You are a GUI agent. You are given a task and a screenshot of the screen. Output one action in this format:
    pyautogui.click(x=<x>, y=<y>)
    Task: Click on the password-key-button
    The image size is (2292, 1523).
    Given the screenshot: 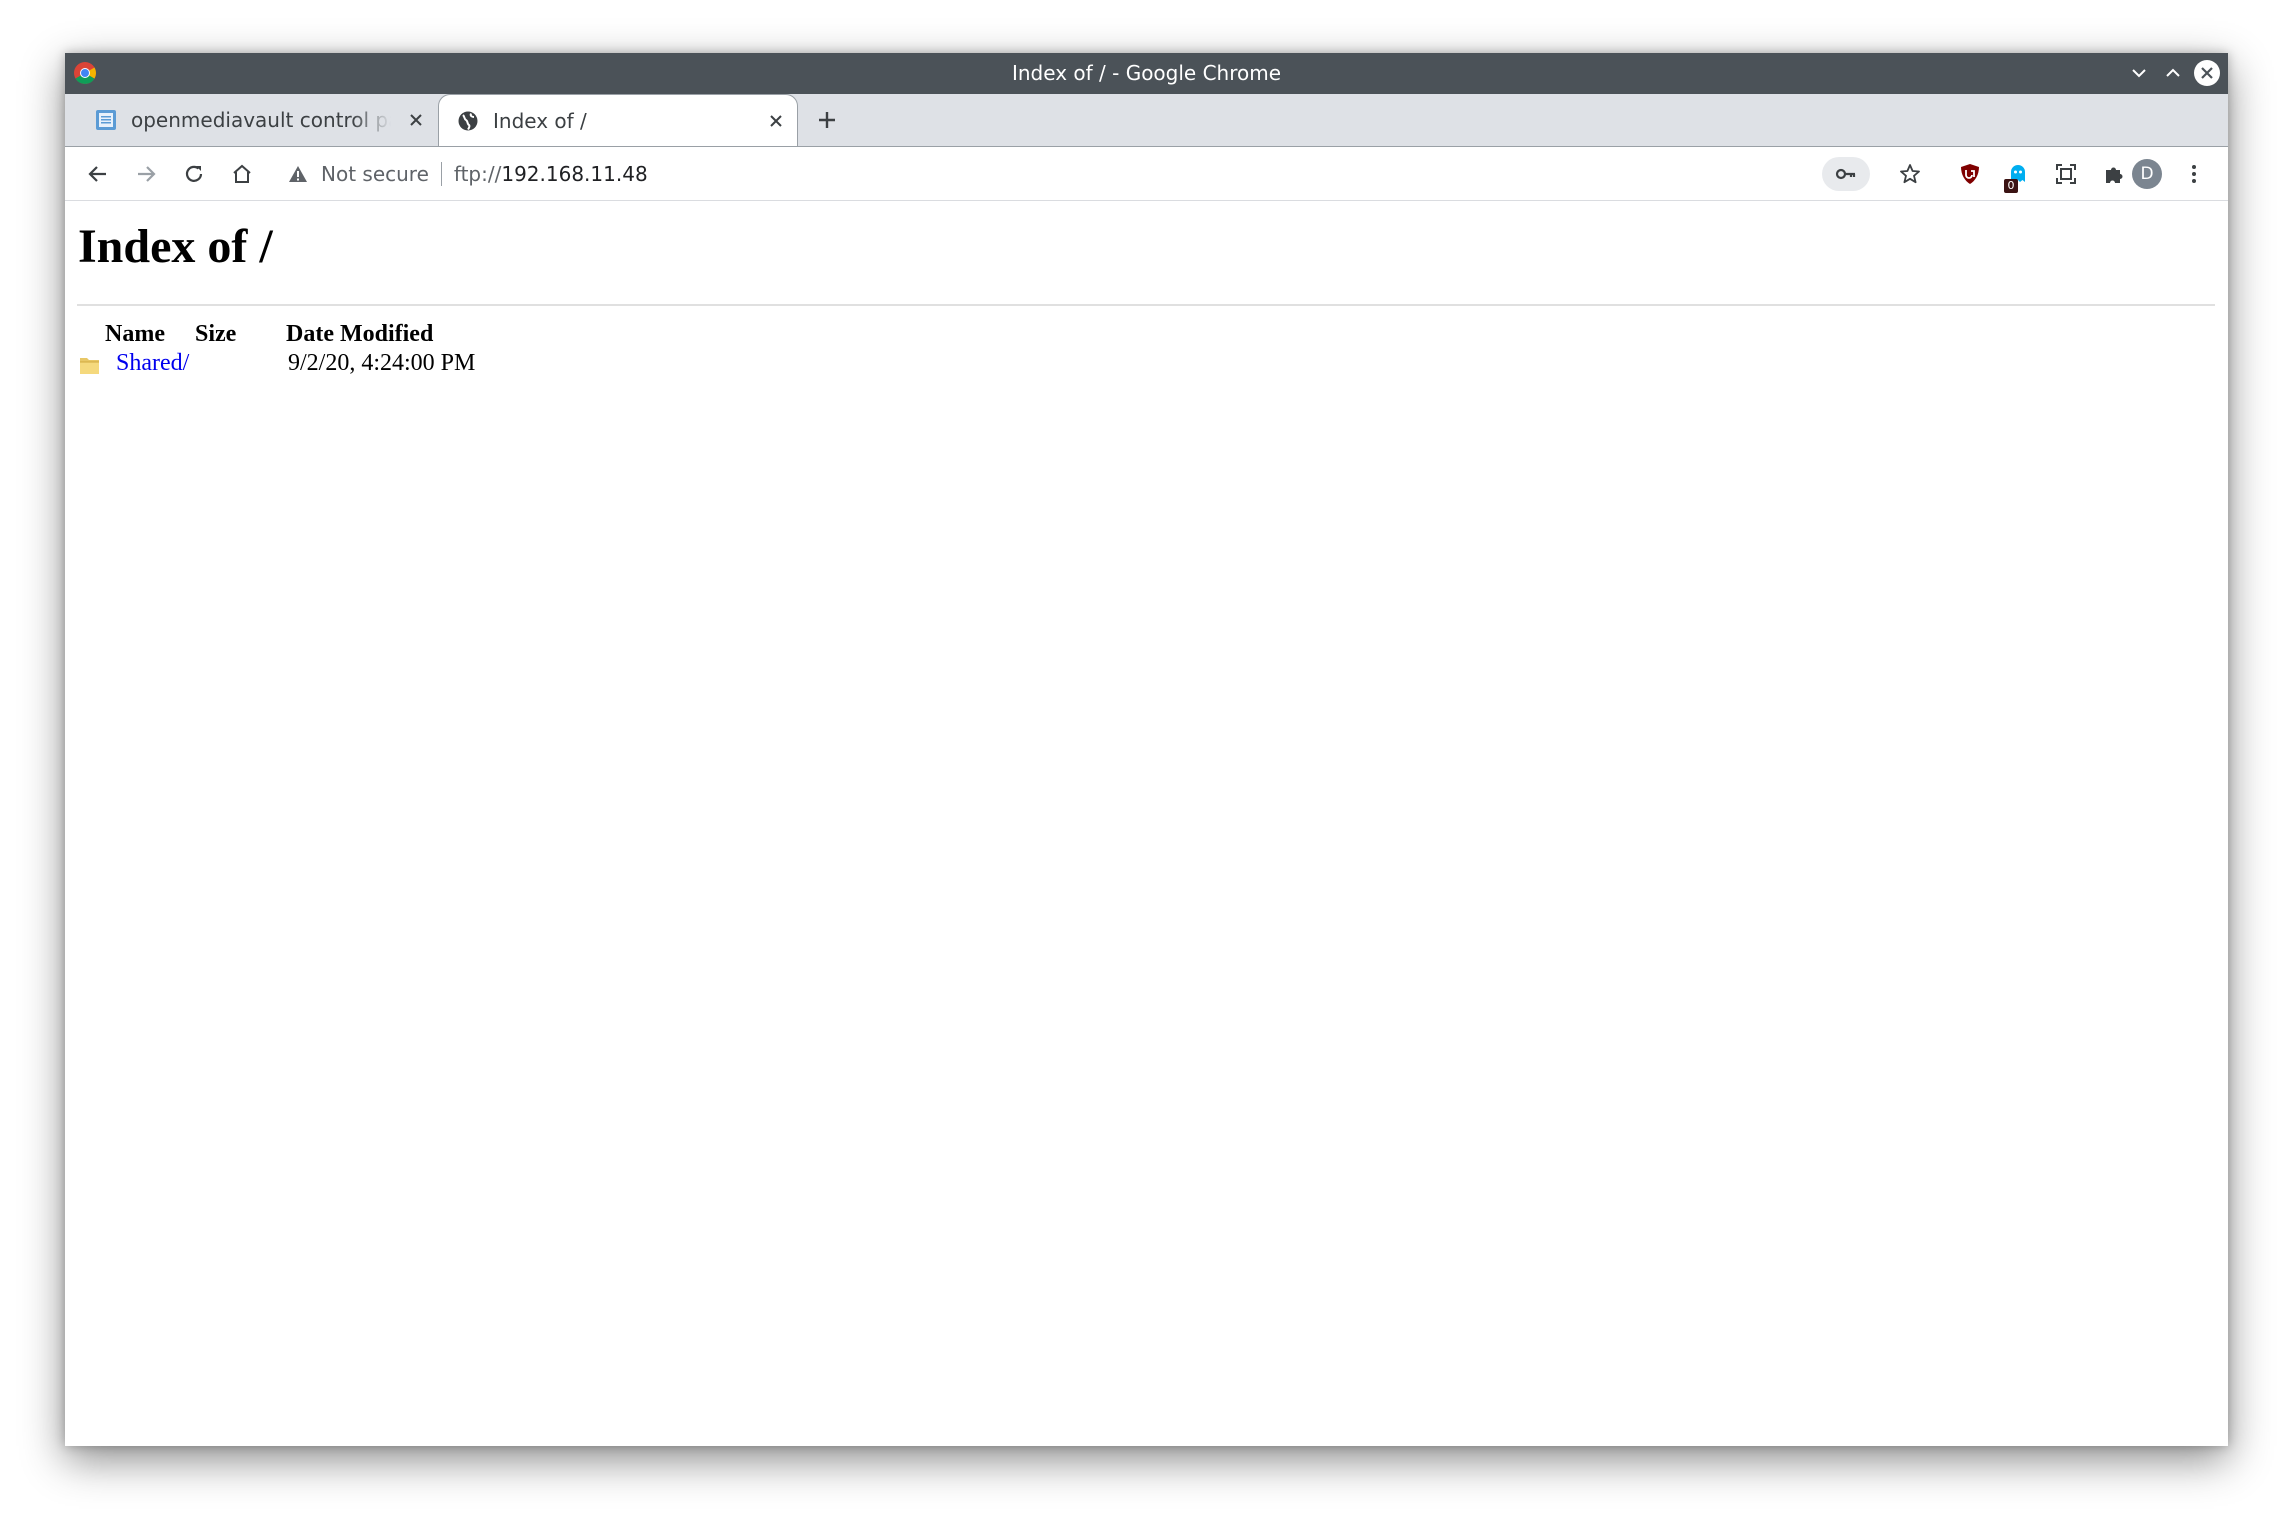 What is the action you would take?
    pyautogui.click(x=1846, y=174)
    